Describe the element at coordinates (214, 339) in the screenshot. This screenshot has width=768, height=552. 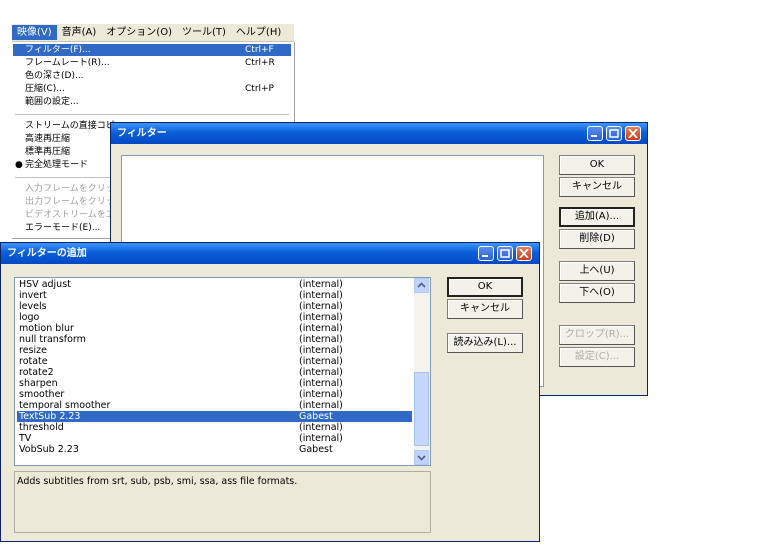
I see `list-item: null transform (internal)` at that location.